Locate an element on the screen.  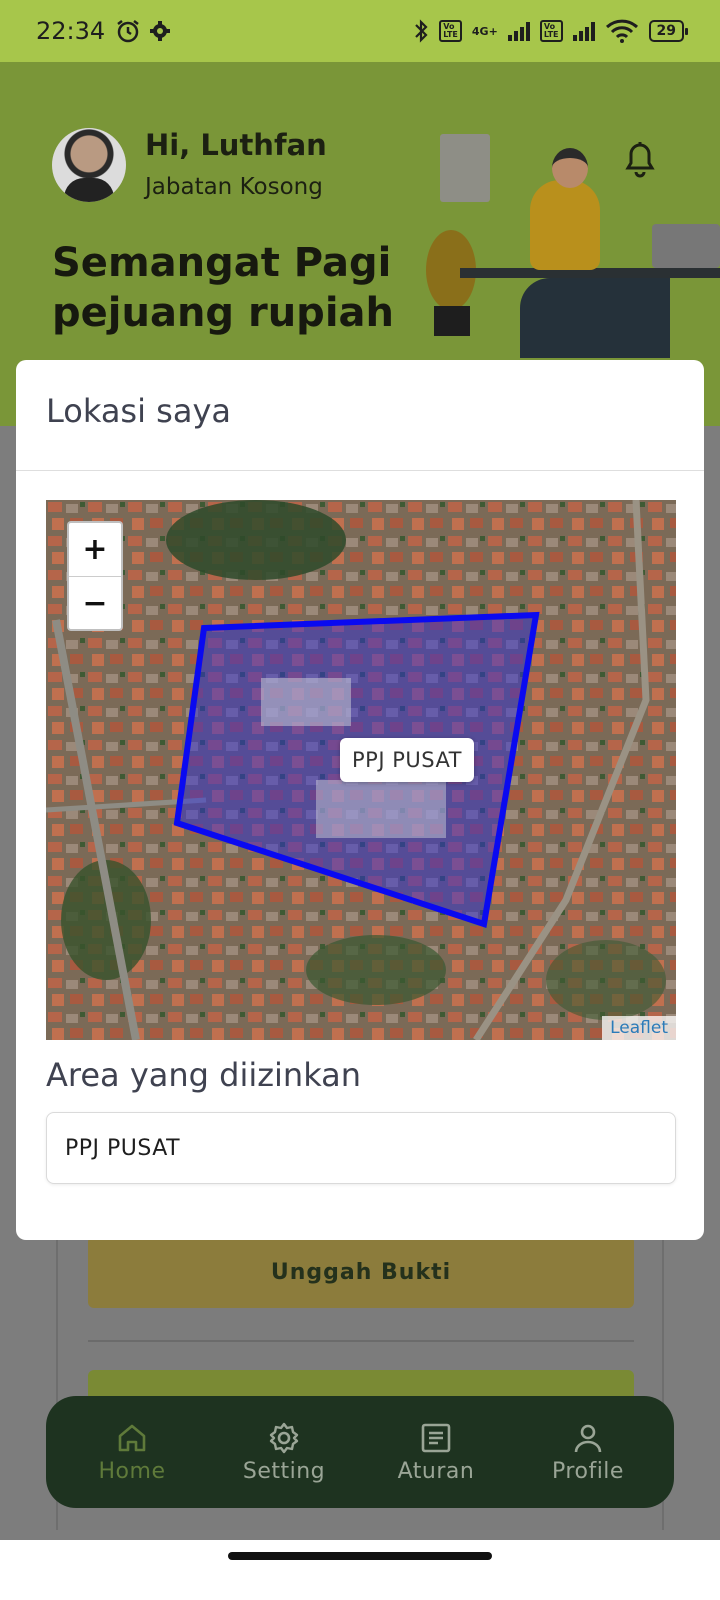
zoom-controls: + − is located at coordinates (95, 576).